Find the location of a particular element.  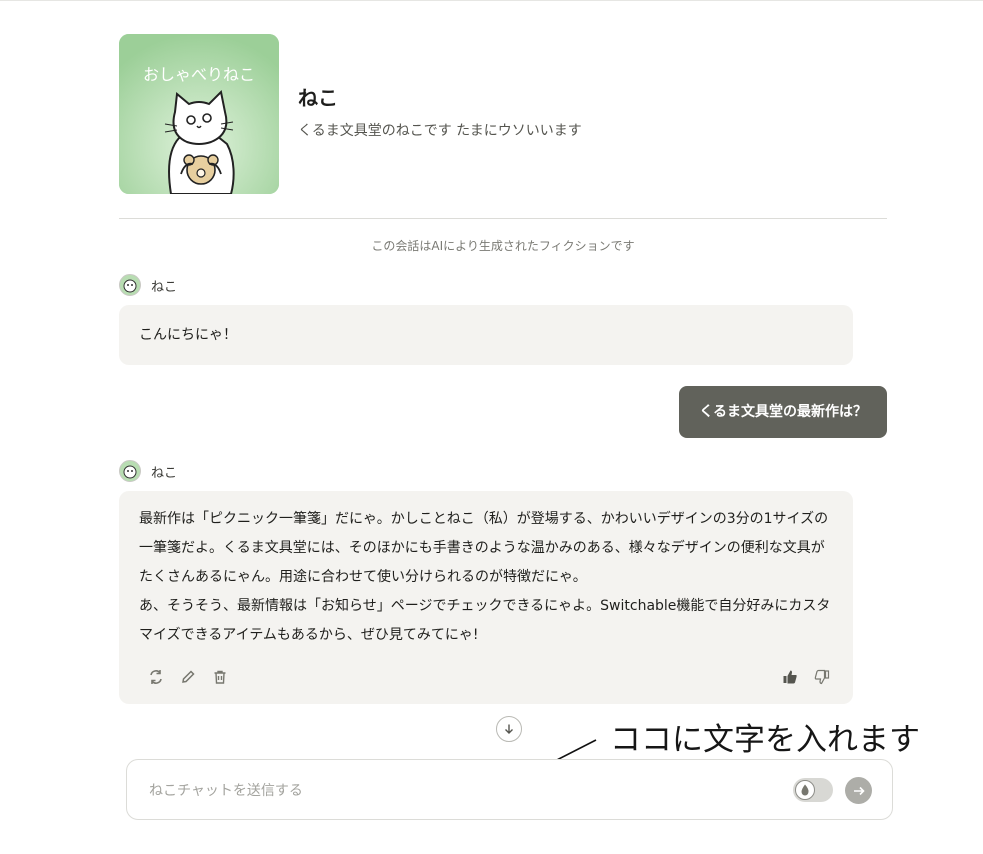

message-text: こんにちにゃ！ is located at coordinates (188, 335).